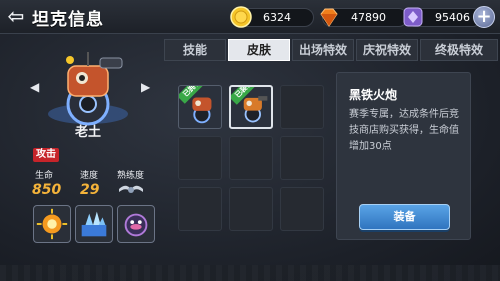 This screenshot has width=500, height=281. I want to click on back-arrow-icon: ⇦, so click(16, 16).